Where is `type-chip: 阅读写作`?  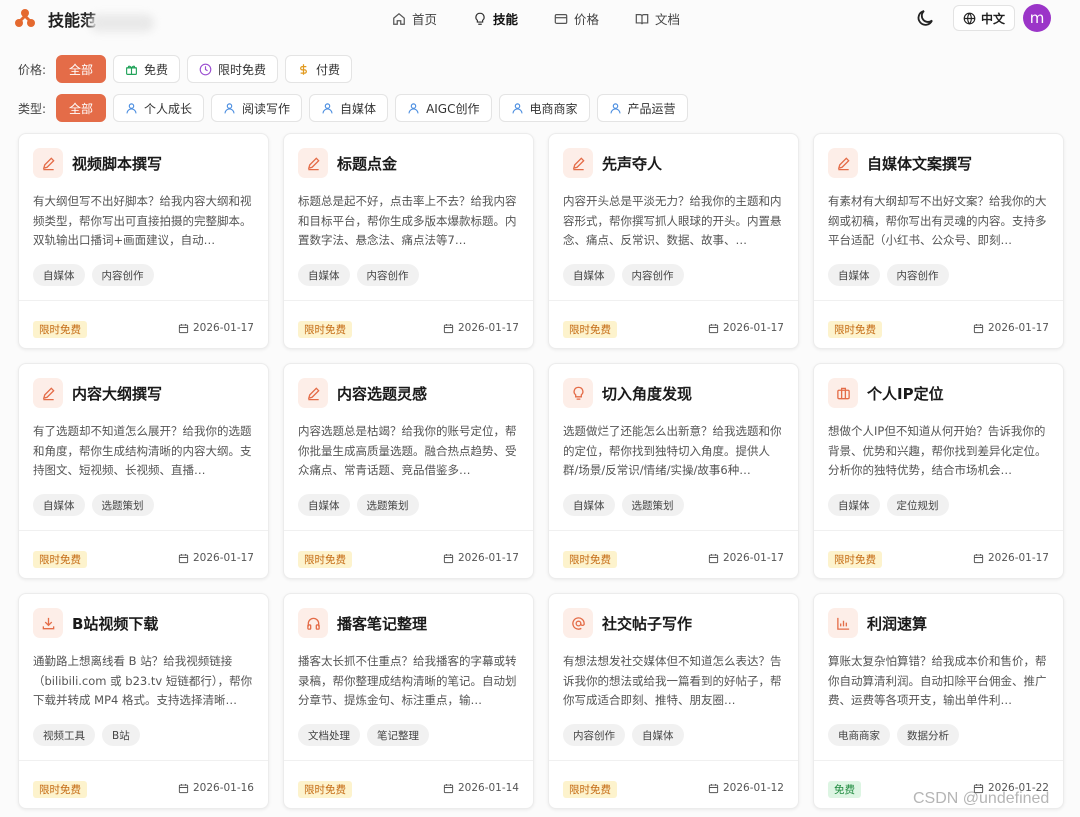
type-chip: 阅读写作 is located at coordinates (257, 108).